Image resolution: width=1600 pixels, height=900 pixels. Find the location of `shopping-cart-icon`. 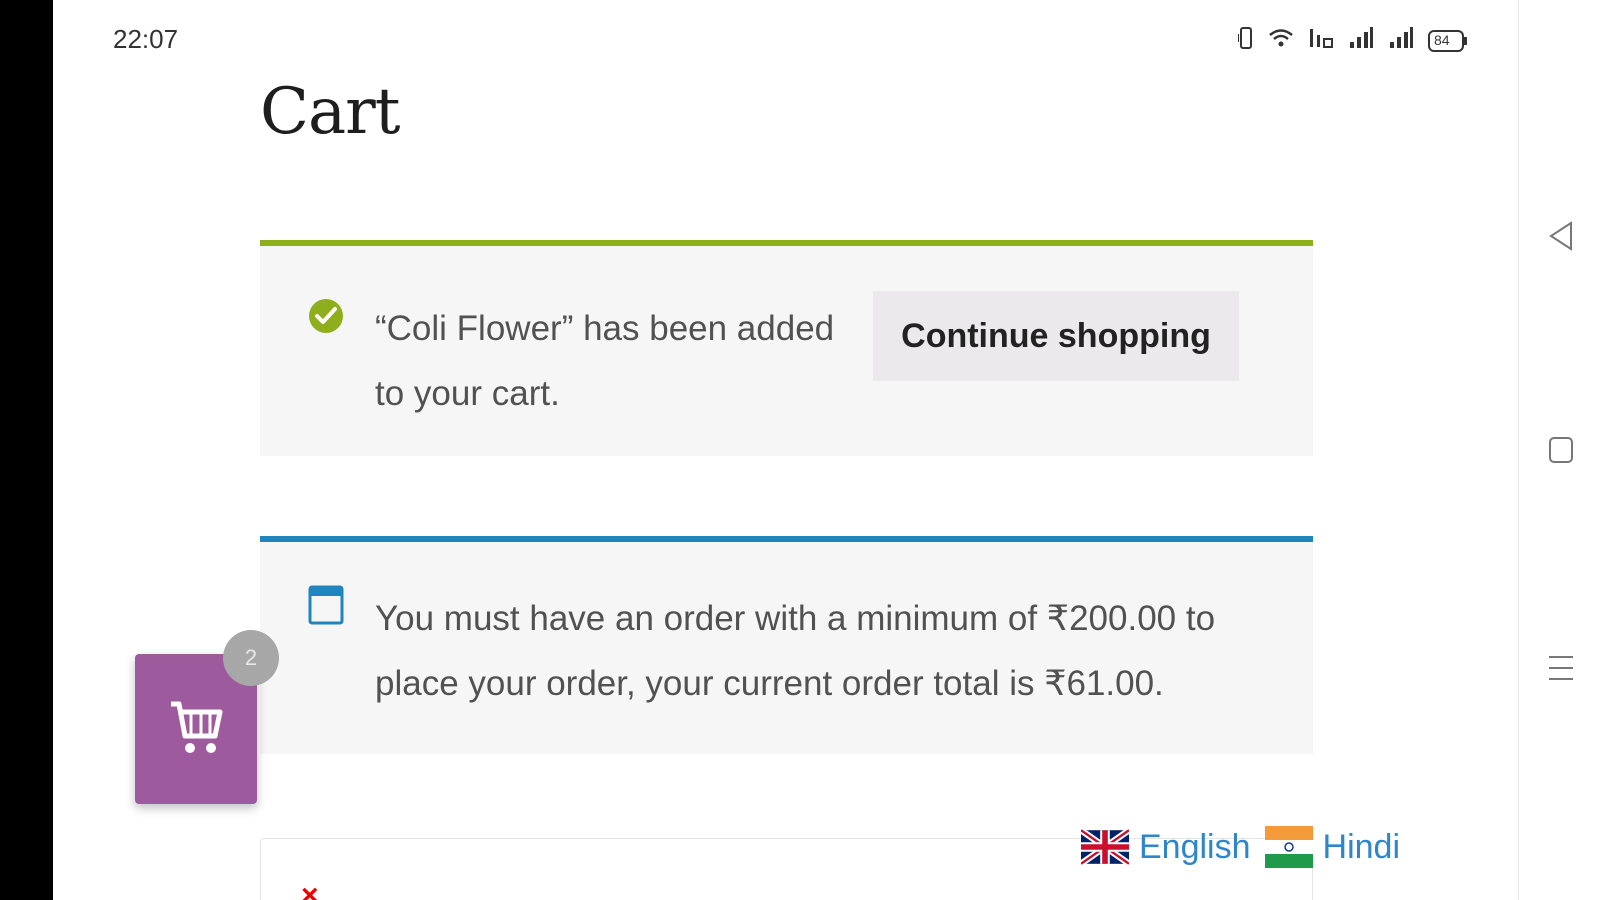

shopping-cart-icon is located at coordinates (196, 730).